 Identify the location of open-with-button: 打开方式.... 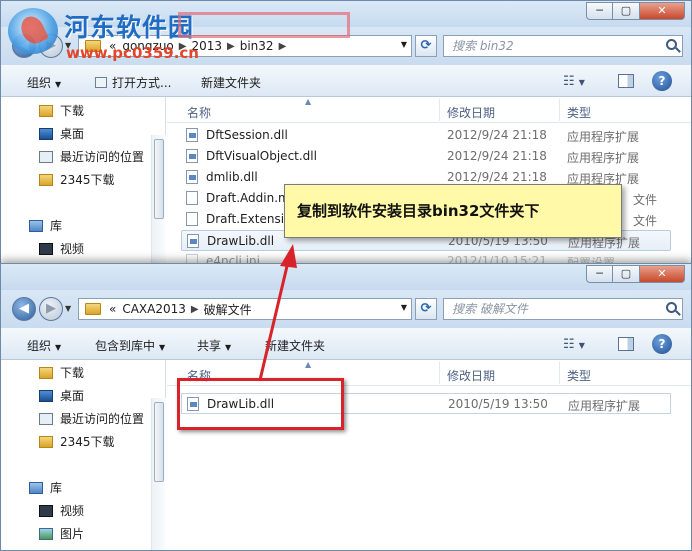
(133, 82).